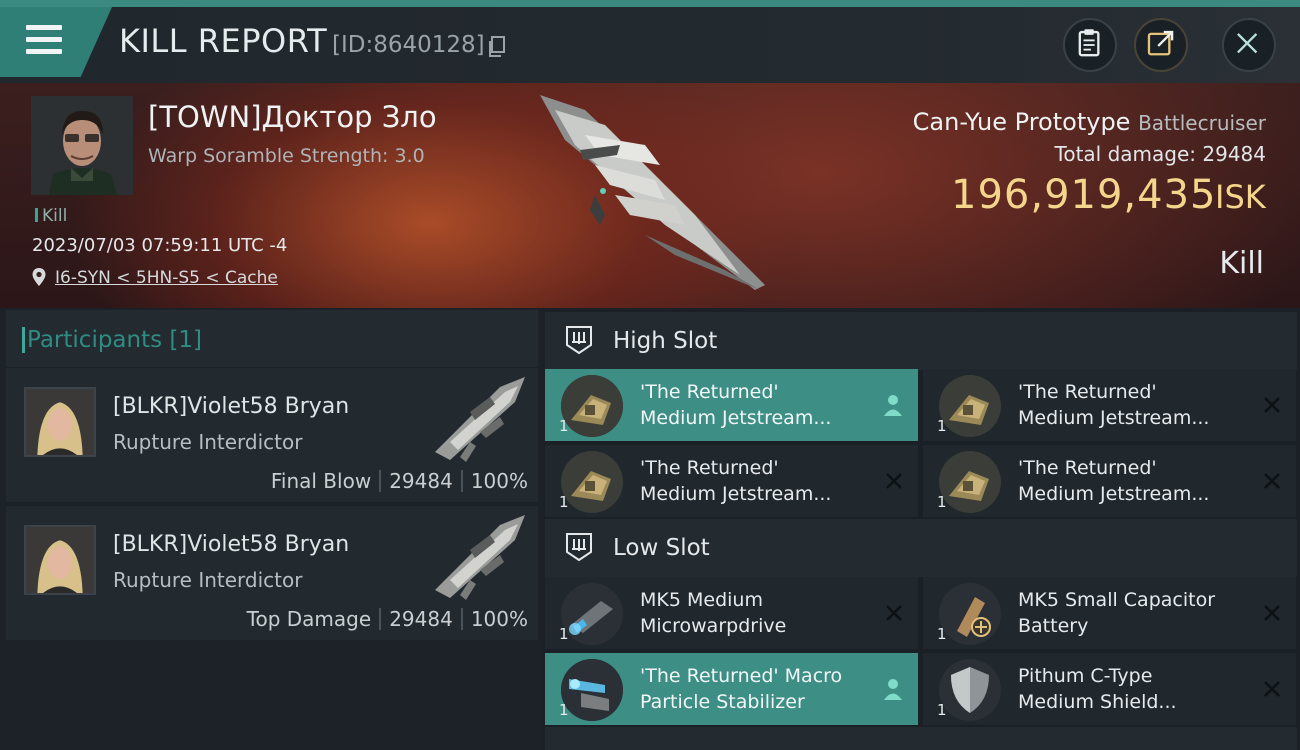 The width and height of the screenshot is (1300, 750). I want to click on module-name-line2: Battery, so click(1053, 626).